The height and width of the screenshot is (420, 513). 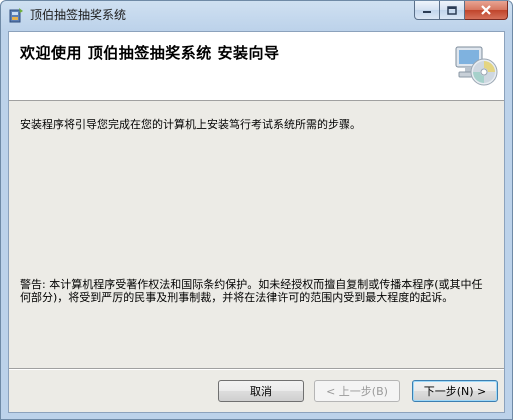 I want to click on maximize-button, so click(x=452, y=10).